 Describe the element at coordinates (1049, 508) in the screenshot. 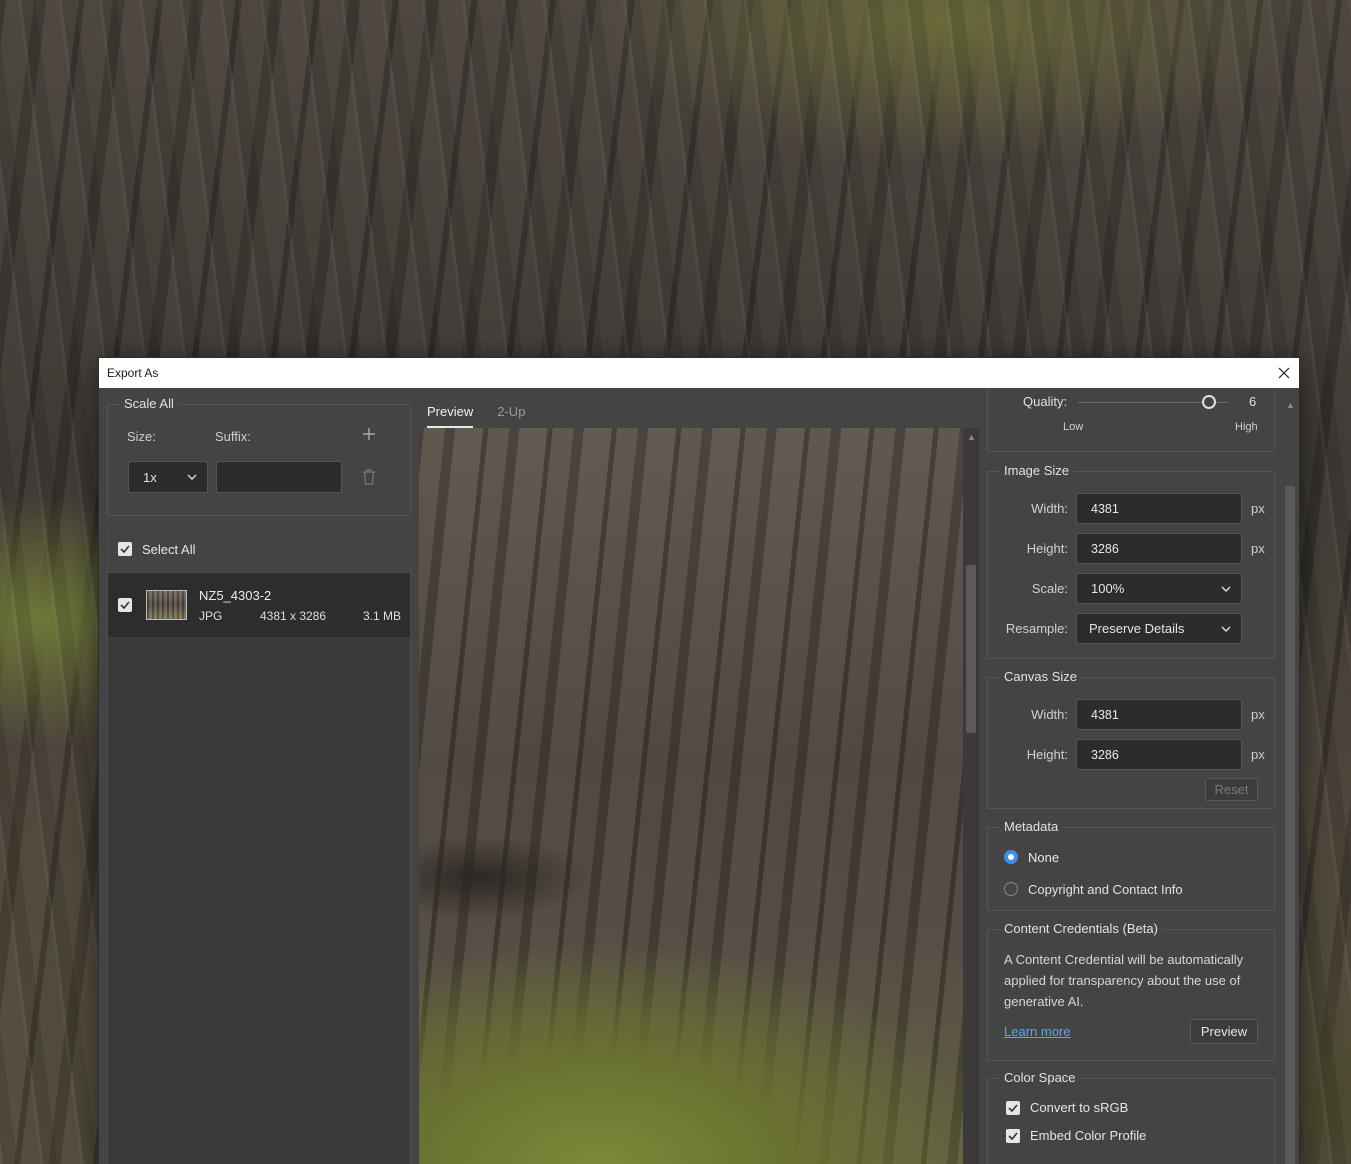

I see `image-width-label: Width:` at that location.